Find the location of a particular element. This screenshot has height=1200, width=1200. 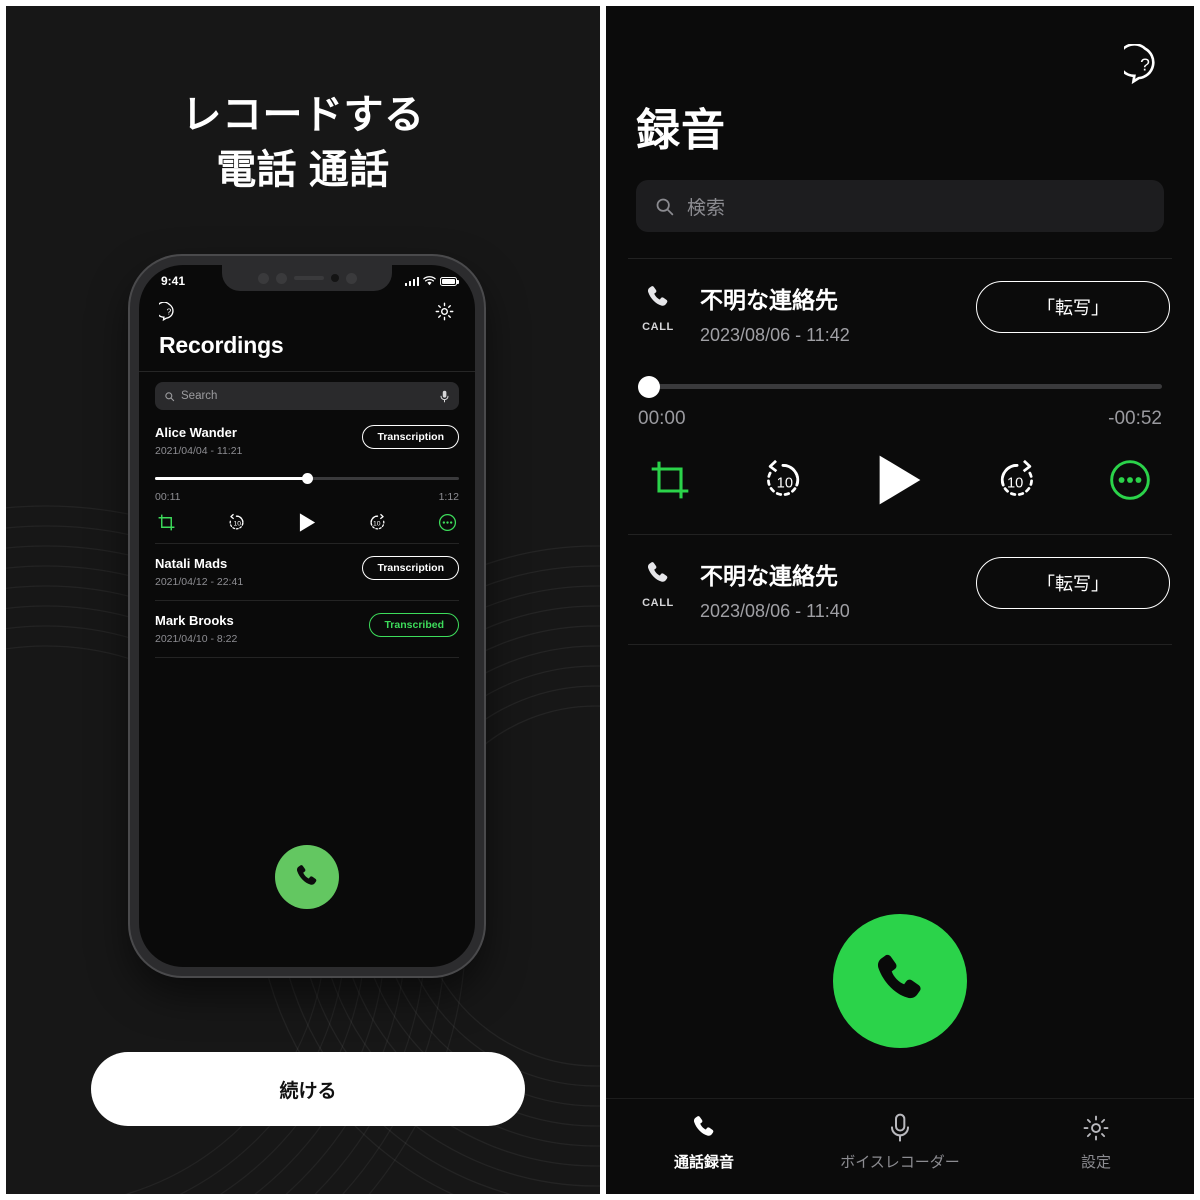

recording-name: Natali Mads is located at coordinates (191, 563).